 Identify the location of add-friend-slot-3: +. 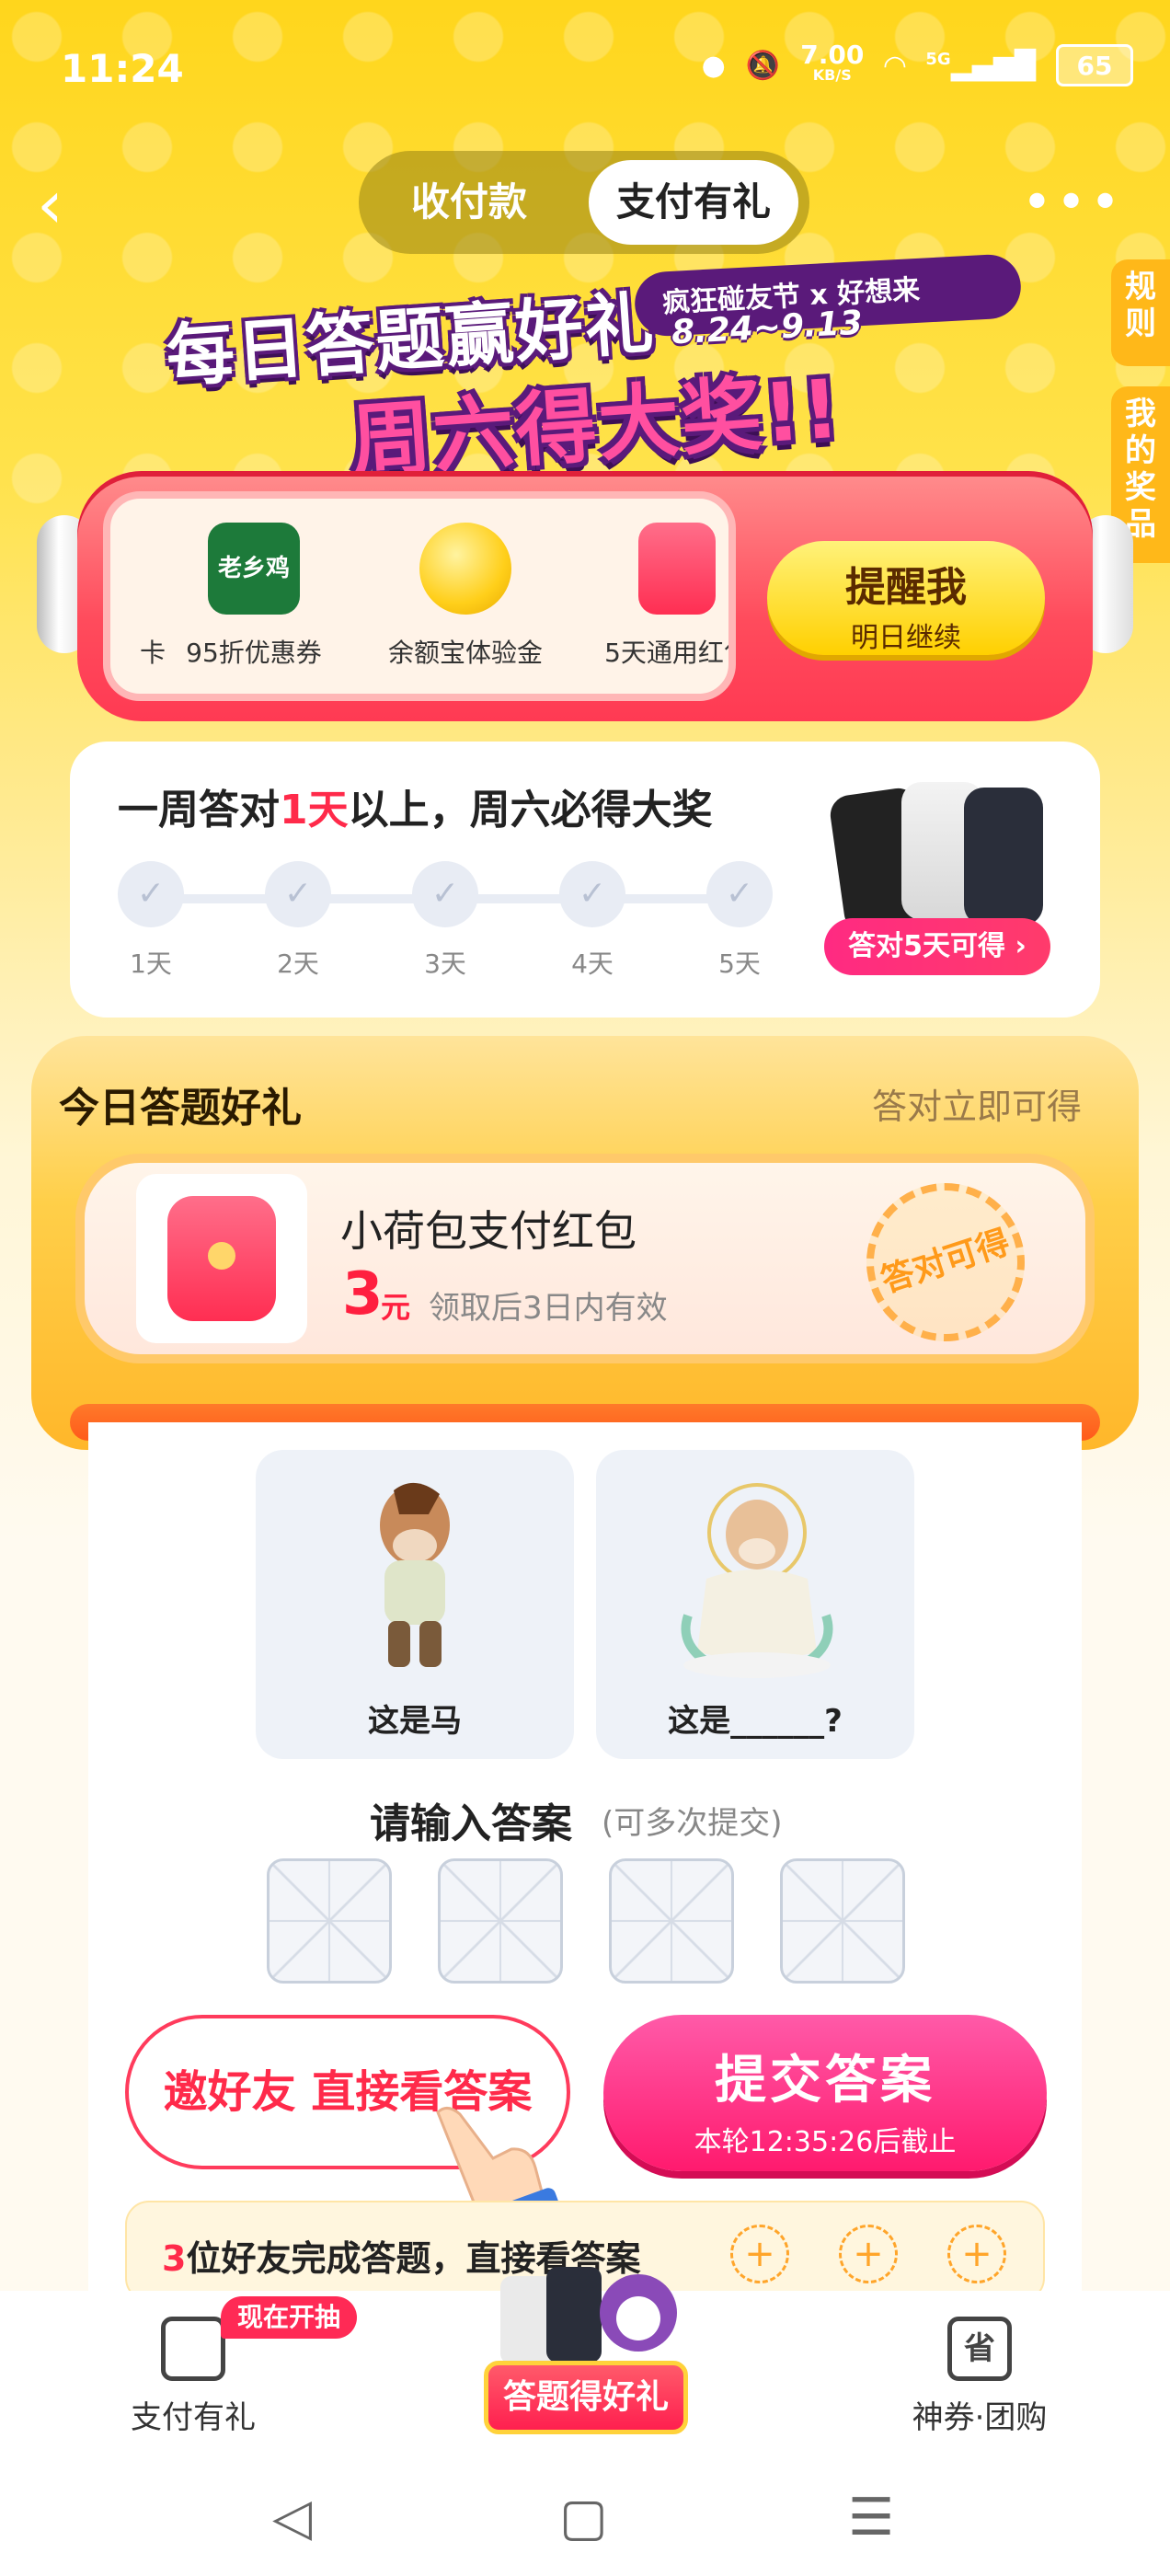
(976, 2254).